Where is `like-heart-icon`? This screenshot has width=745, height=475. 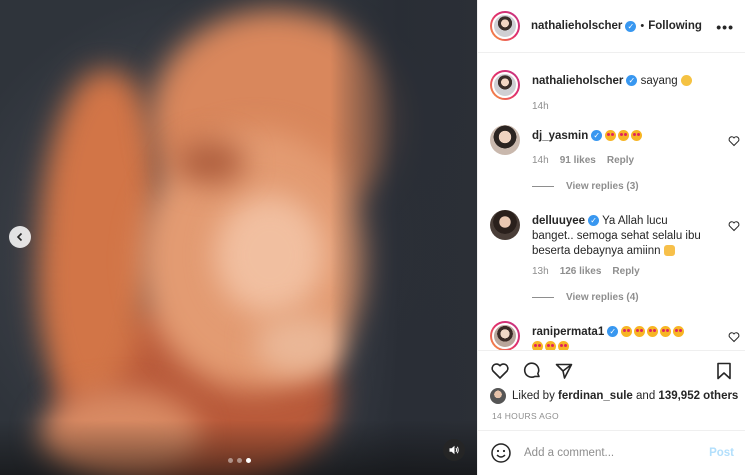 like-heart-icon is located at coordinates (500, 371).